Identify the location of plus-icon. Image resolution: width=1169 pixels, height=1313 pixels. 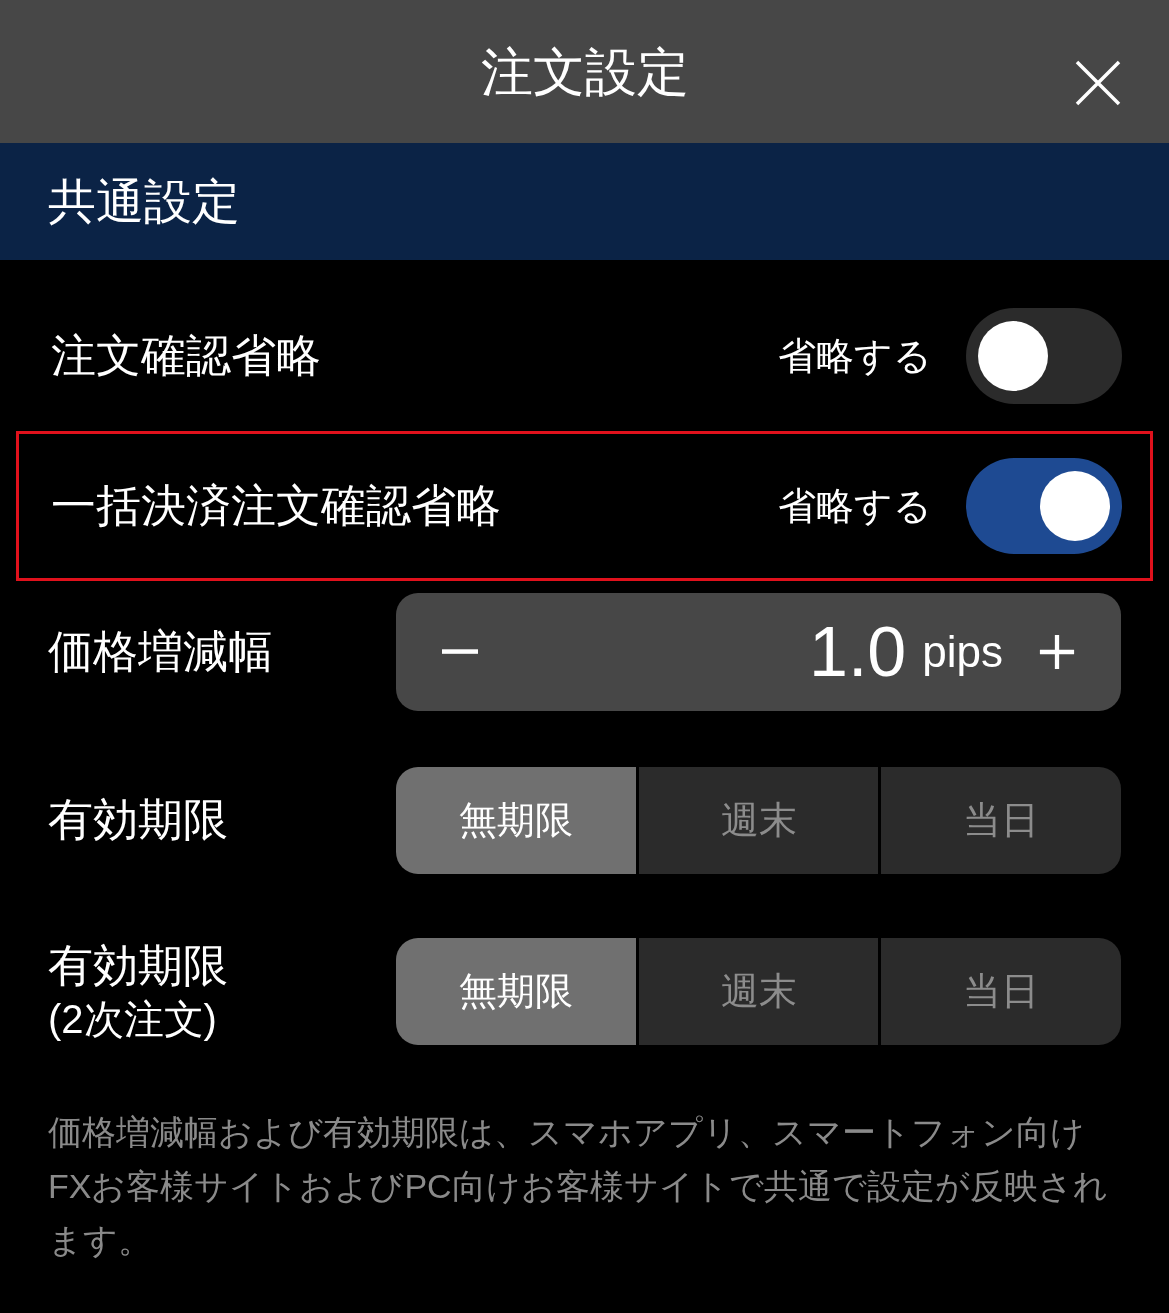
(1057, 652).